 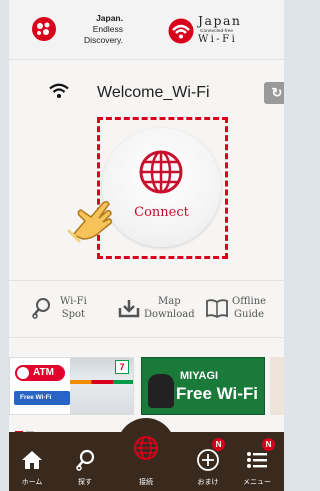 What do you see at coordinates (169, 308) in the screenshot?
I see `map-download-label: Map Download` at bounding box center [169, 308].